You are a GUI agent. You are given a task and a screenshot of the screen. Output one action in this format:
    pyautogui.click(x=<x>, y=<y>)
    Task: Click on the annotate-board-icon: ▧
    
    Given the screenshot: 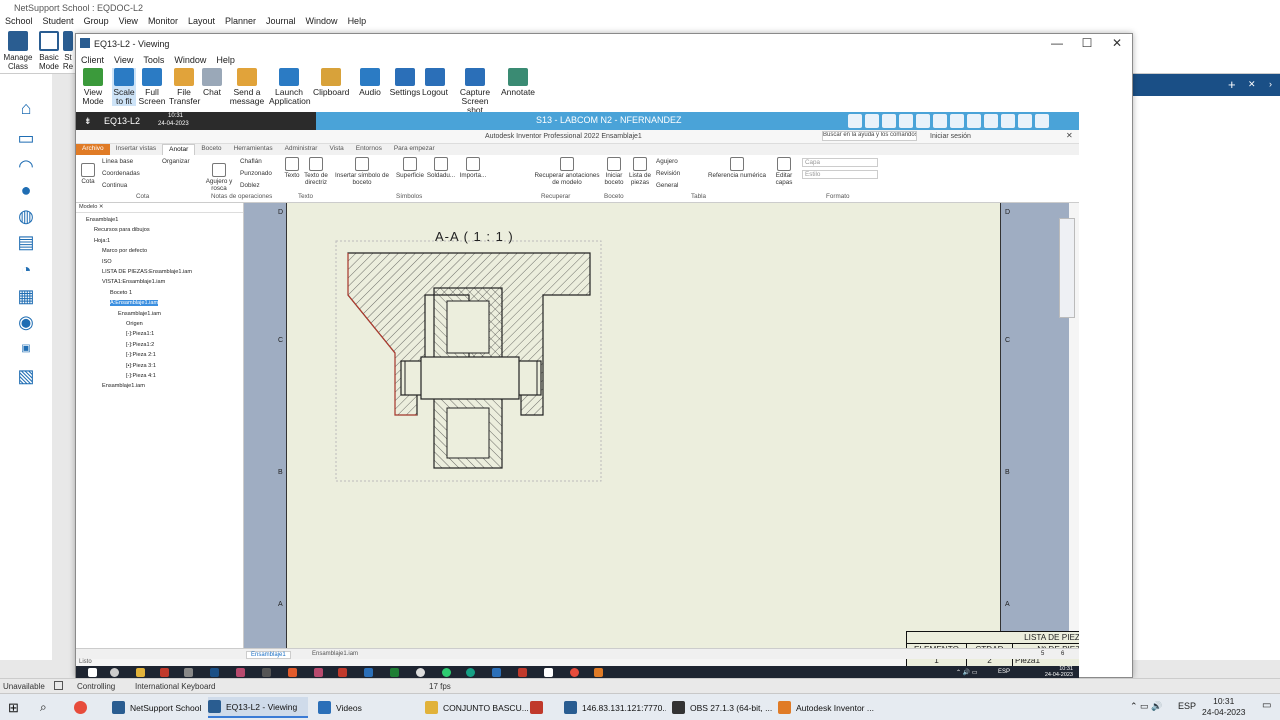 What is the action you would take?
    pyautogui.click(x=26, y=376)
    